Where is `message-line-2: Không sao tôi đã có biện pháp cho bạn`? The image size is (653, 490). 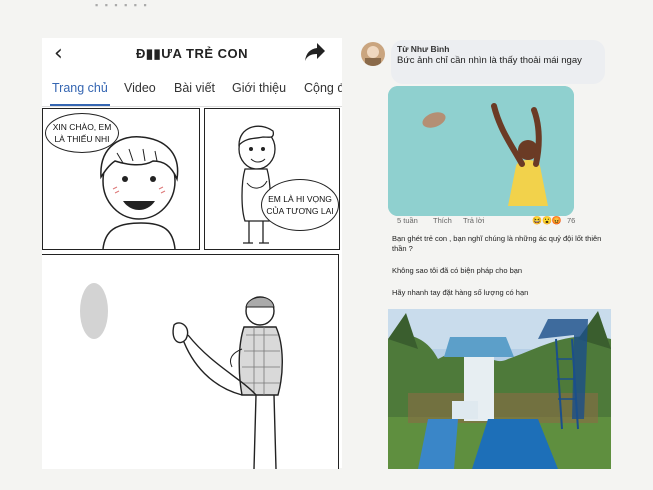 message-line-2: Không sao tôi đã có biện pháp cho bạn is located at coordinates (457, 270).